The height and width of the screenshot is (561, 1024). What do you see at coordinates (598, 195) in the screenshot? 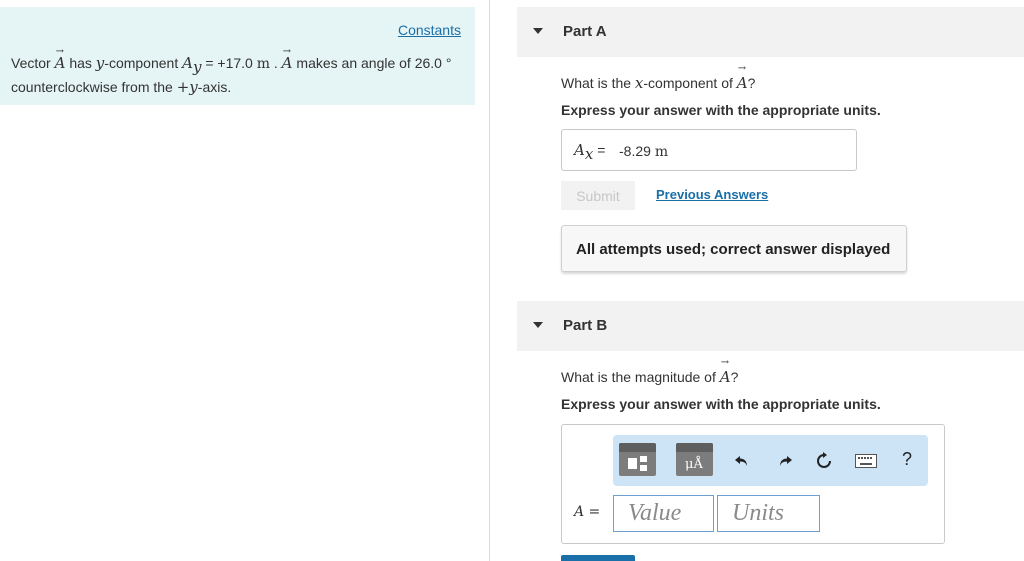
I see `submit-button: Submit` at bounding box center [598, 195].